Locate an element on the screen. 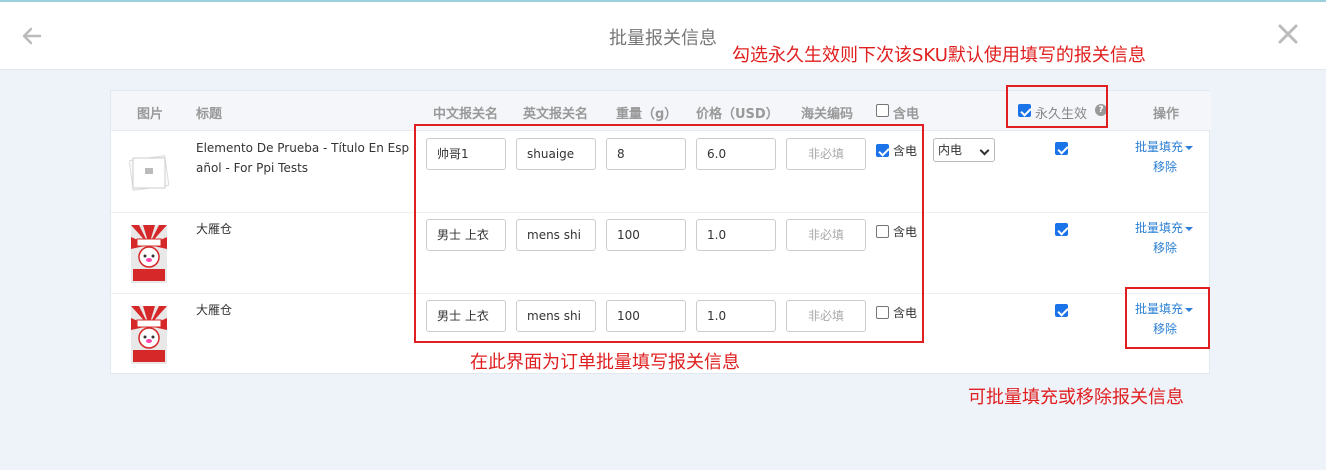 Image resolution: width=1326 pixels, height=470 pixels. header-battery: 含电 is located at coordinates (906, 114).